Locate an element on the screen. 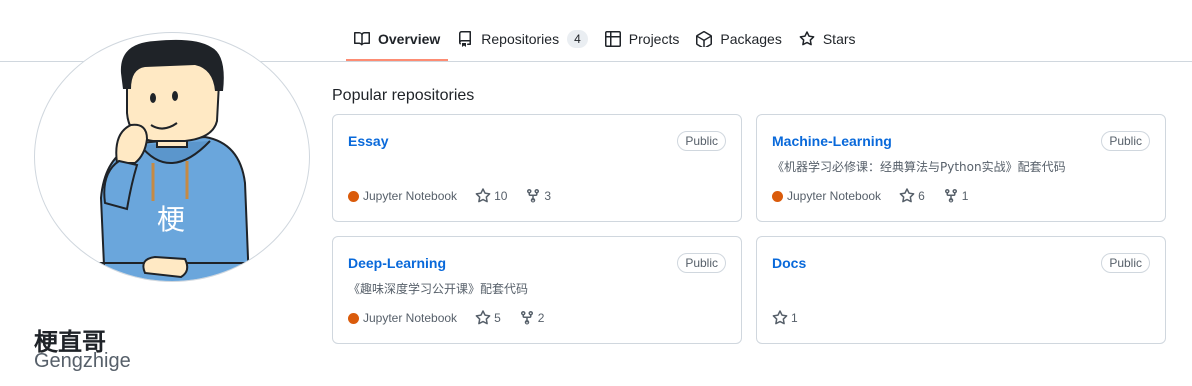 The image size is (1192, 386). repo-link-essay: Essay is located at coordinates (368, 141).